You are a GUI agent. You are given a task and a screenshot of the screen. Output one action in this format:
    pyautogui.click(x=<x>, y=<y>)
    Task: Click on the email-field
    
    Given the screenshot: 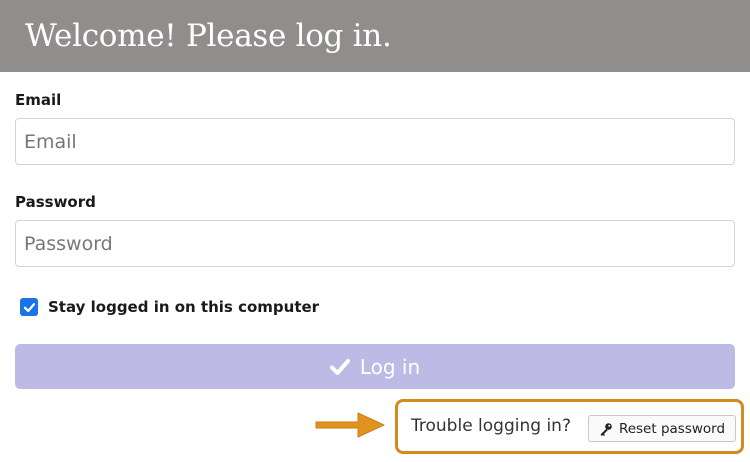 What is the action you would take?
    pyautogui.click(x=375, y=141)
    